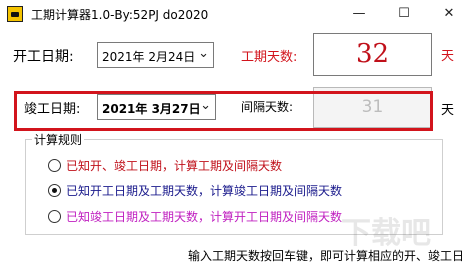 The image size is (467, 274). What do you see at coordinates (223, 111) in the screenshot?
I see `highlight-frame` at bounding box center [223, 111].